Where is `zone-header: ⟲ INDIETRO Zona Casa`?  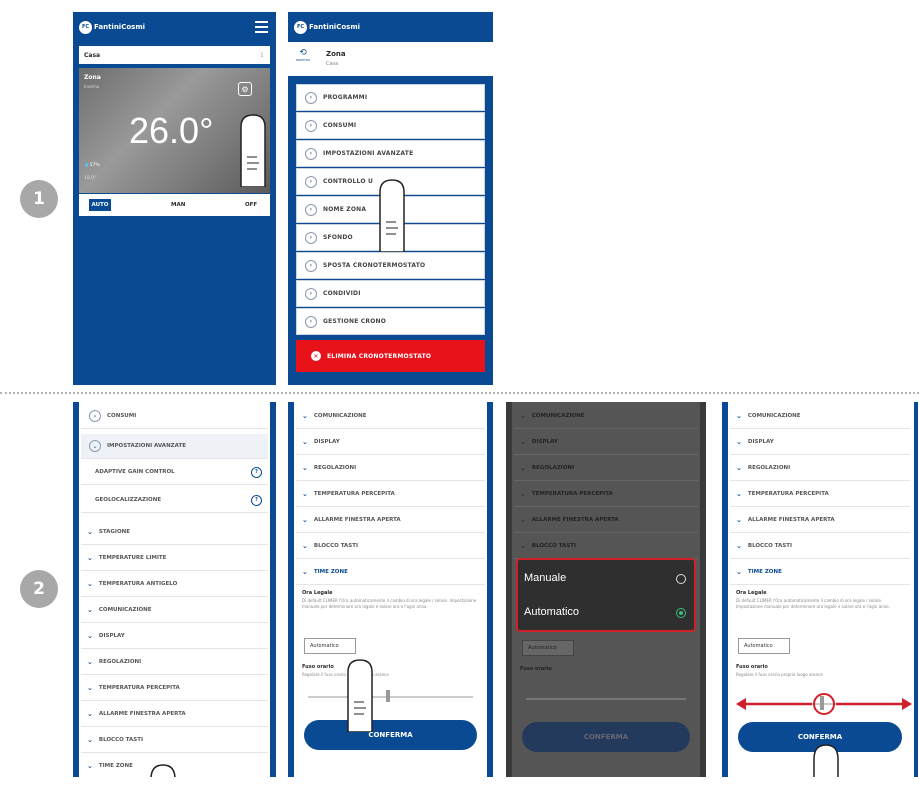
zone-header: ⟲ INDIETRO Zona Casa is located at coordinates (390, 59).